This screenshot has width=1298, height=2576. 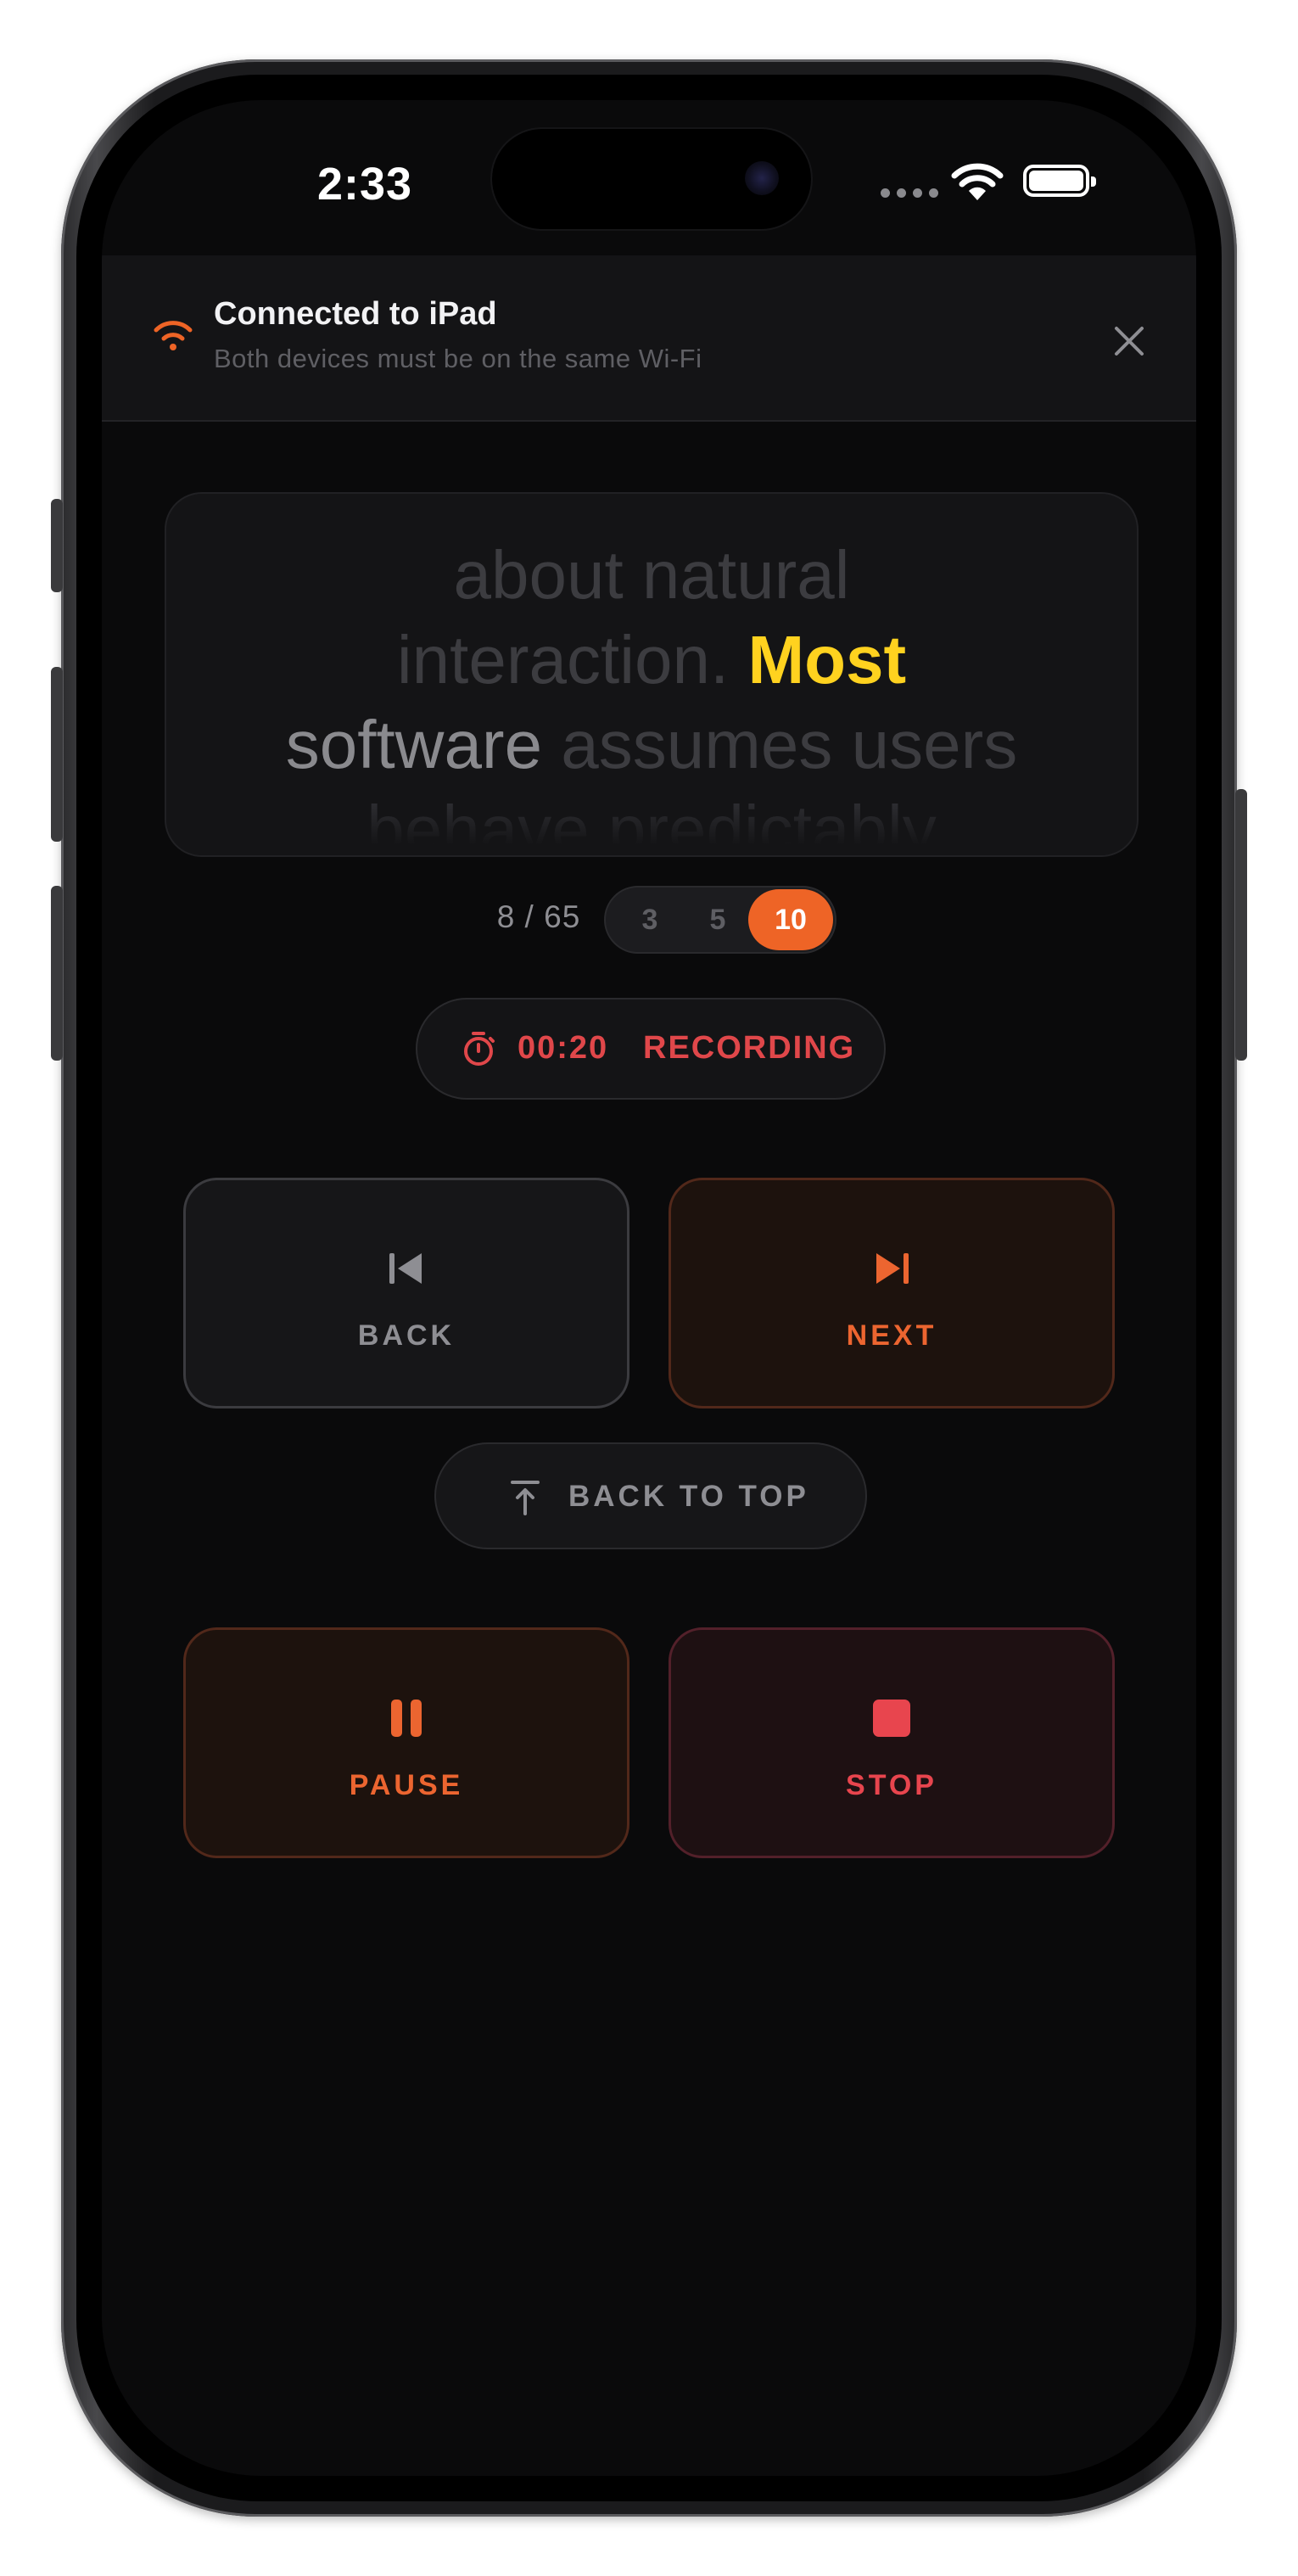 I want to click on action-button, so click(x=57, y=545).